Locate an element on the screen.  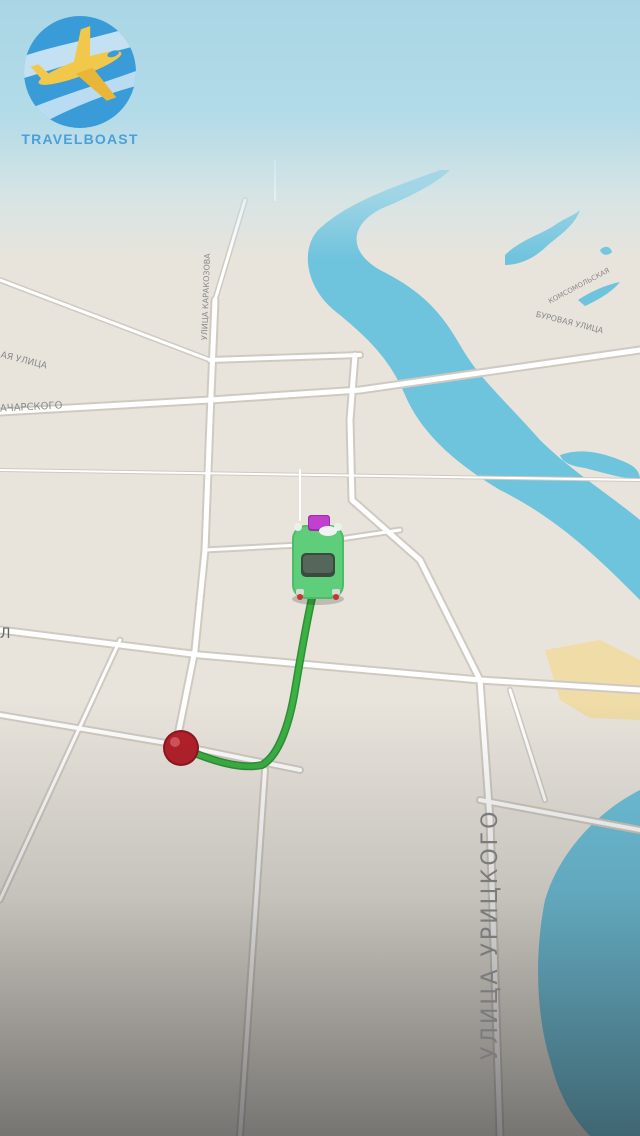
brand-logo: TRAVELBOAST is located at coordinates (80, 82).